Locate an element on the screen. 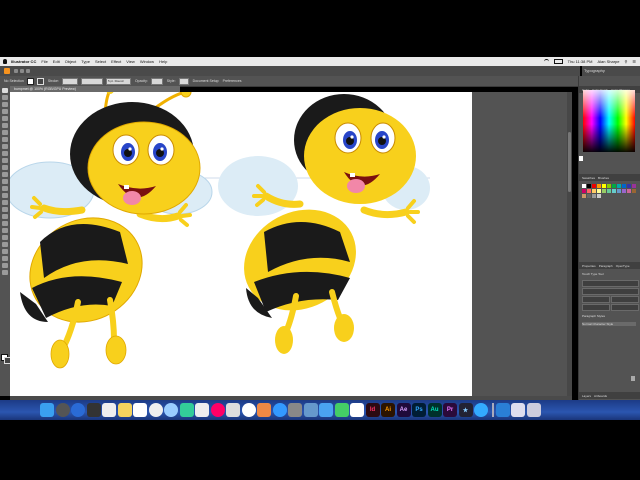  variable-width-dropdown is located at coordinates (91, 81).